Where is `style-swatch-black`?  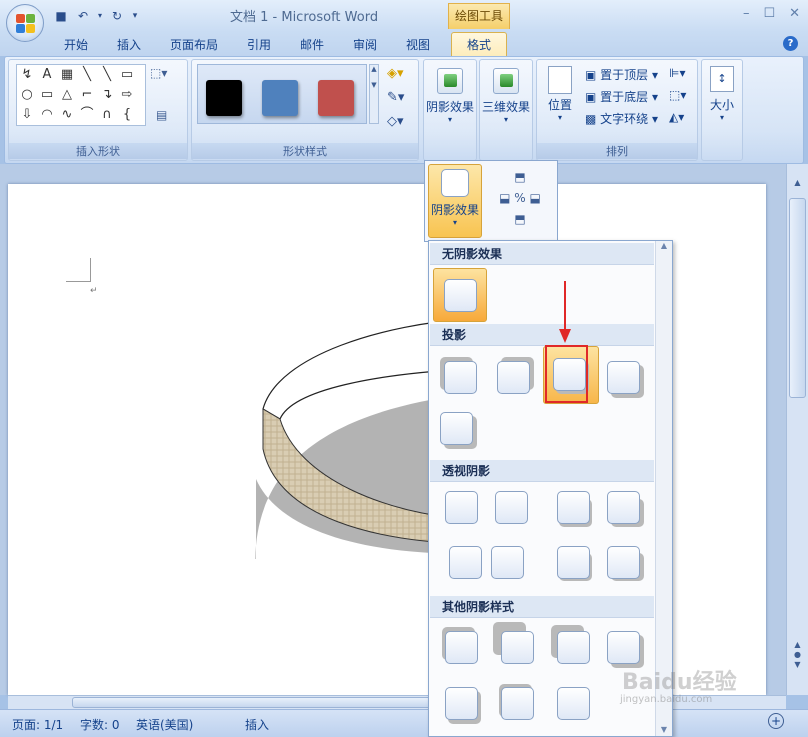 style-swatch-black is located at coordinates (224, 98).